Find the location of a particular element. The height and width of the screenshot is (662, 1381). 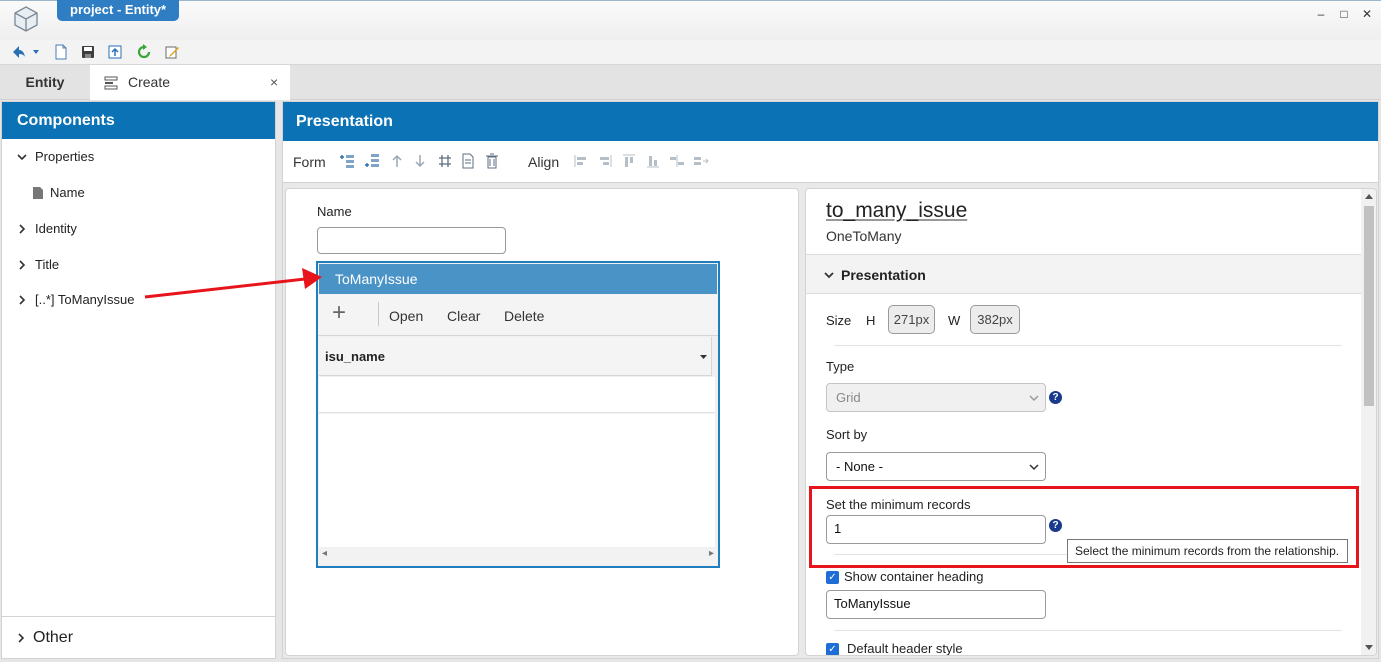

sortby-select-value: - None - is located at coordinates (859, 466).